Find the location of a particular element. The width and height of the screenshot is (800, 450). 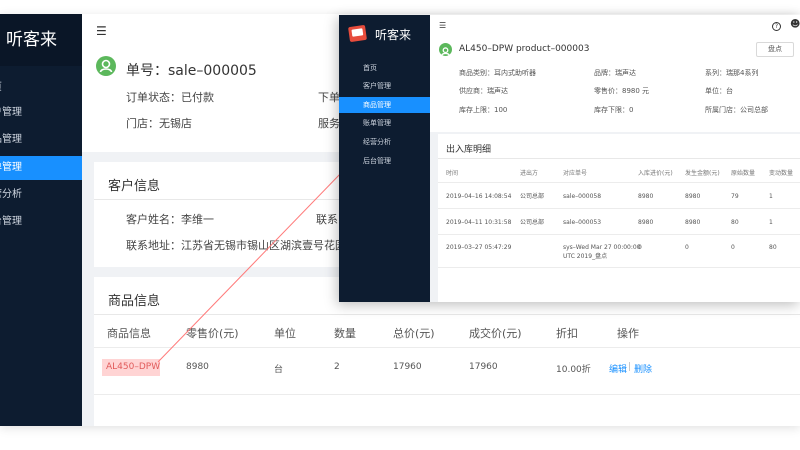

ledger-col-order: 对应单号 is located at coordinates (575, 173).